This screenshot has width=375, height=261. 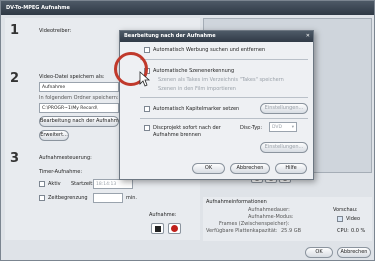 I want to click on record-control-label: Aufnahmesteuerung:, so click(x=65, y=158).